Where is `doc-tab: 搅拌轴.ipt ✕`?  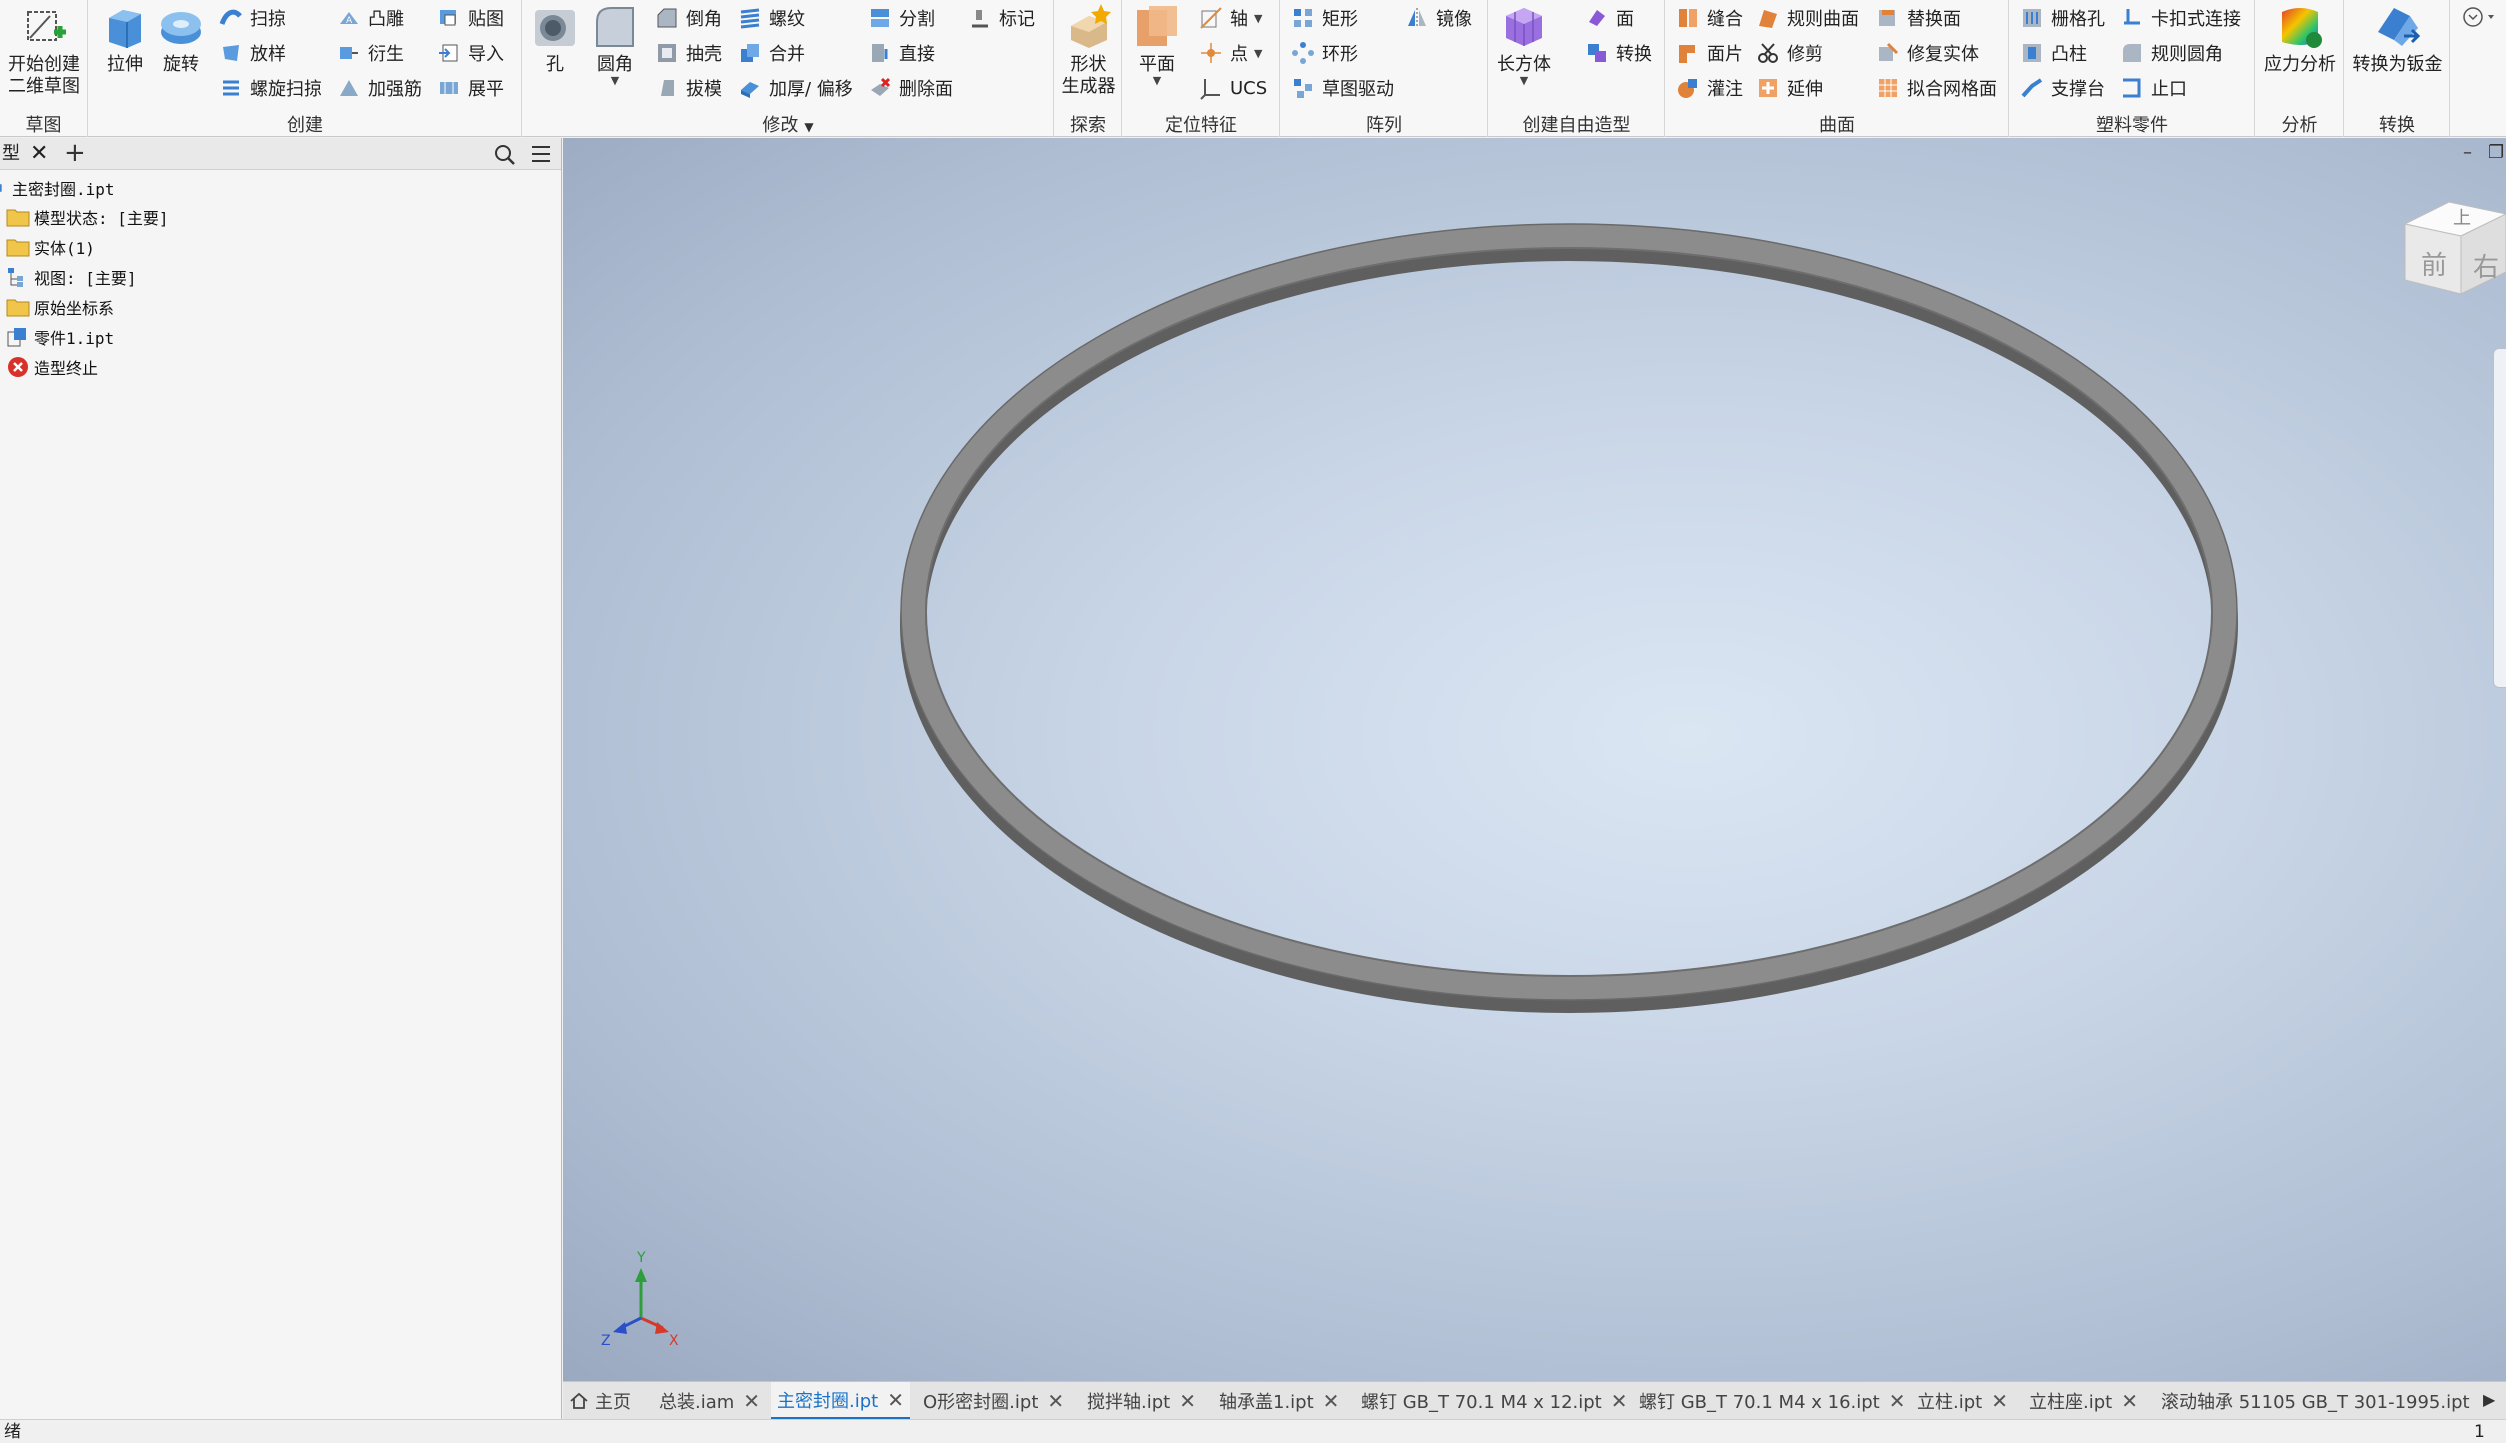 doc-tab: 搅拌轴.ipt ✕ is located at coordinates (1141, 1401).